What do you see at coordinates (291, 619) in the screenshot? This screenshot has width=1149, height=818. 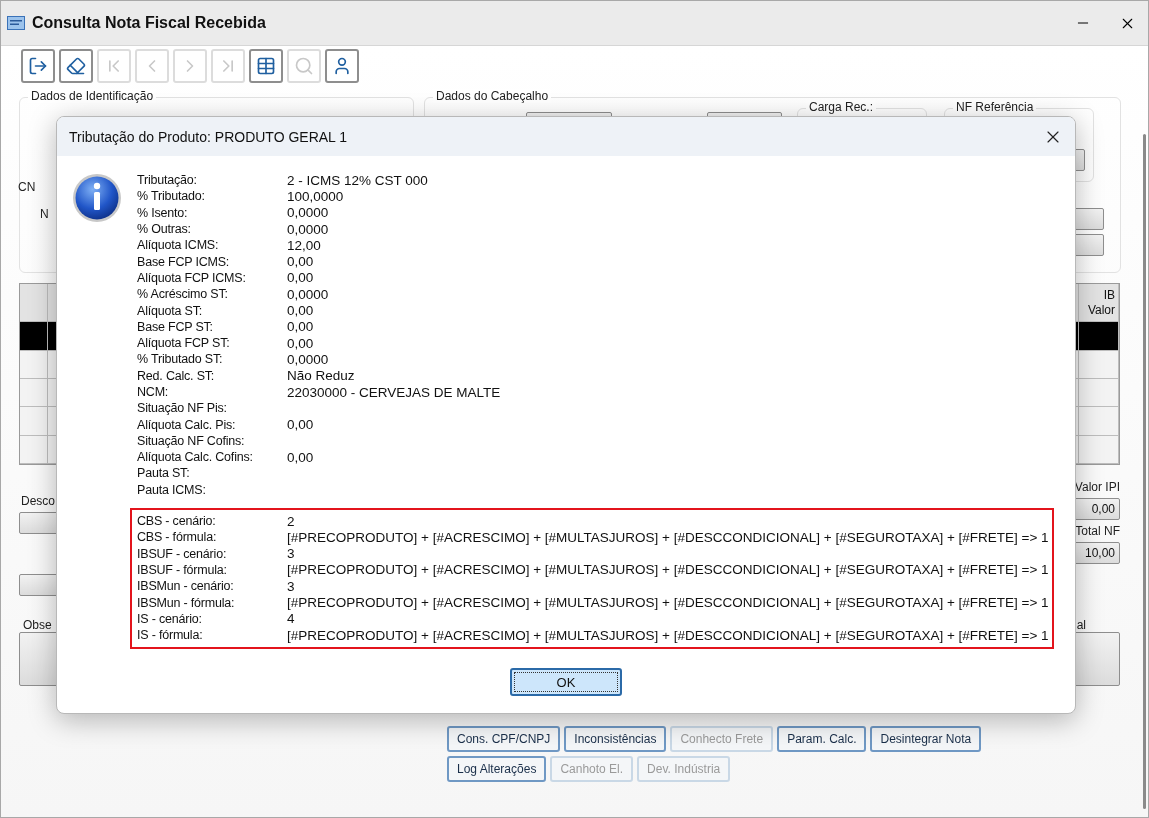 I see `field-value: 4` at bounding box center [291, 619].